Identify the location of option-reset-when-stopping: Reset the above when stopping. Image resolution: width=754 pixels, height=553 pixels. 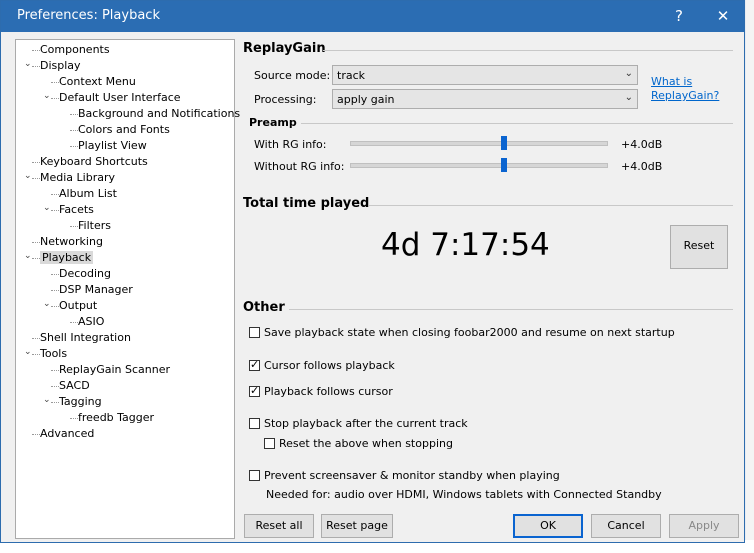
(358, 443).